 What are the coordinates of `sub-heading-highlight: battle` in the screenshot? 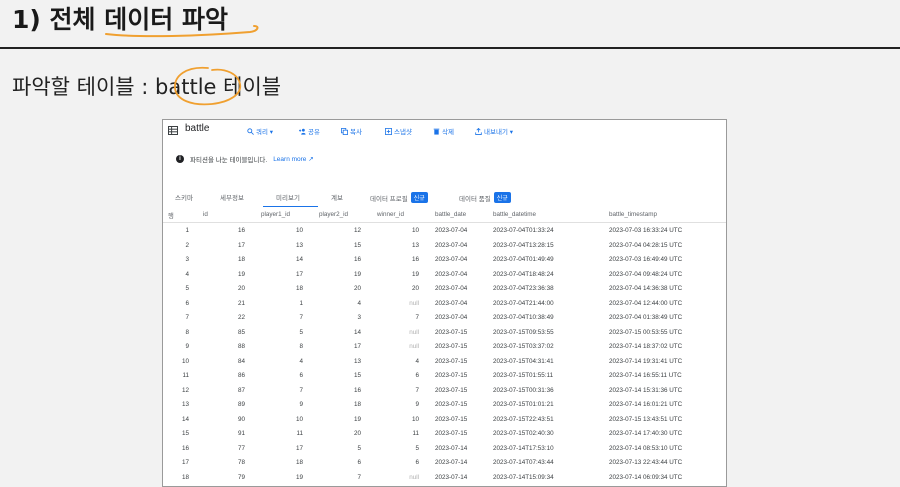 It's located at (186, 87).